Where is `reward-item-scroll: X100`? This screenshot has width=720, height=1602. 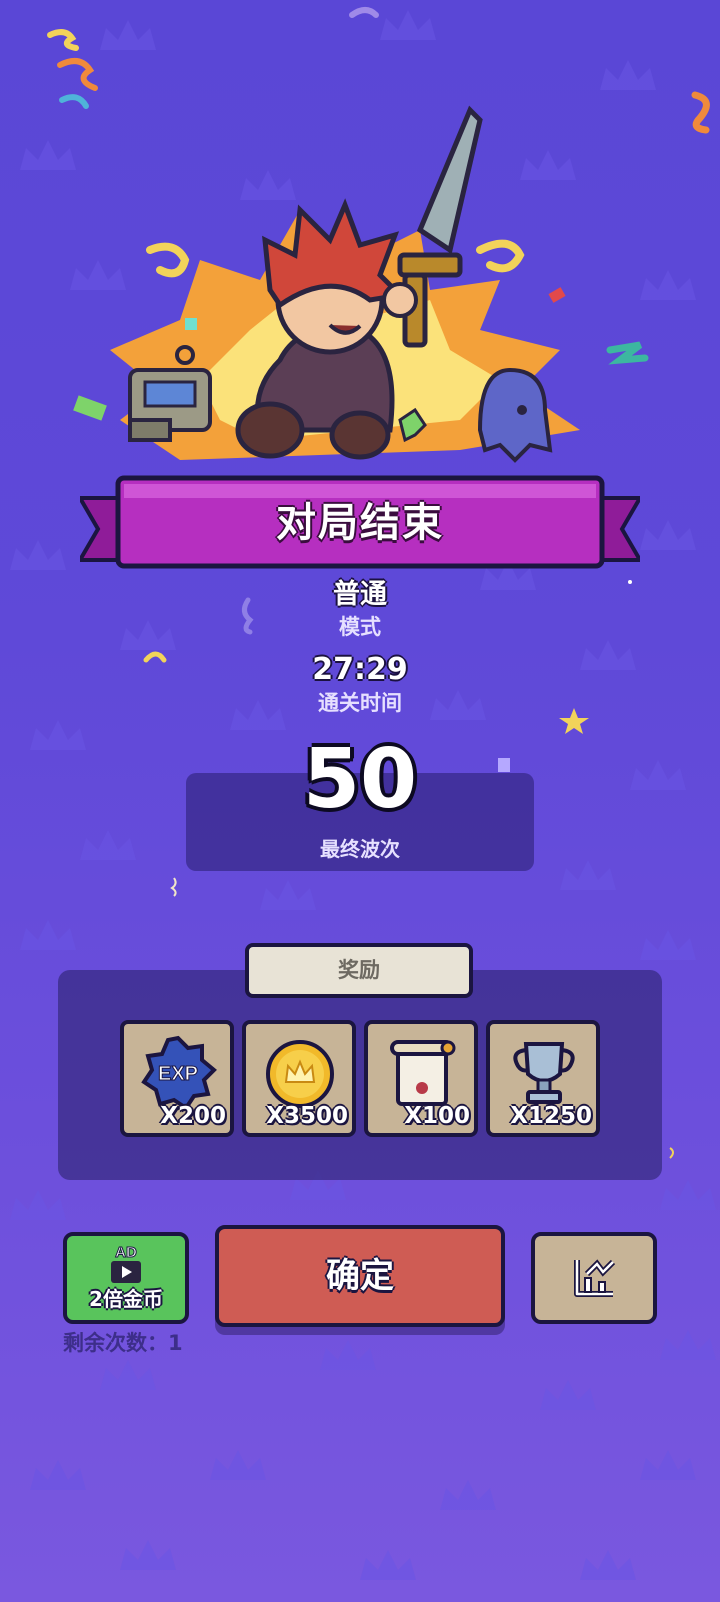 reward-item-scroll: X100 is located at coordinates (421, 1078).